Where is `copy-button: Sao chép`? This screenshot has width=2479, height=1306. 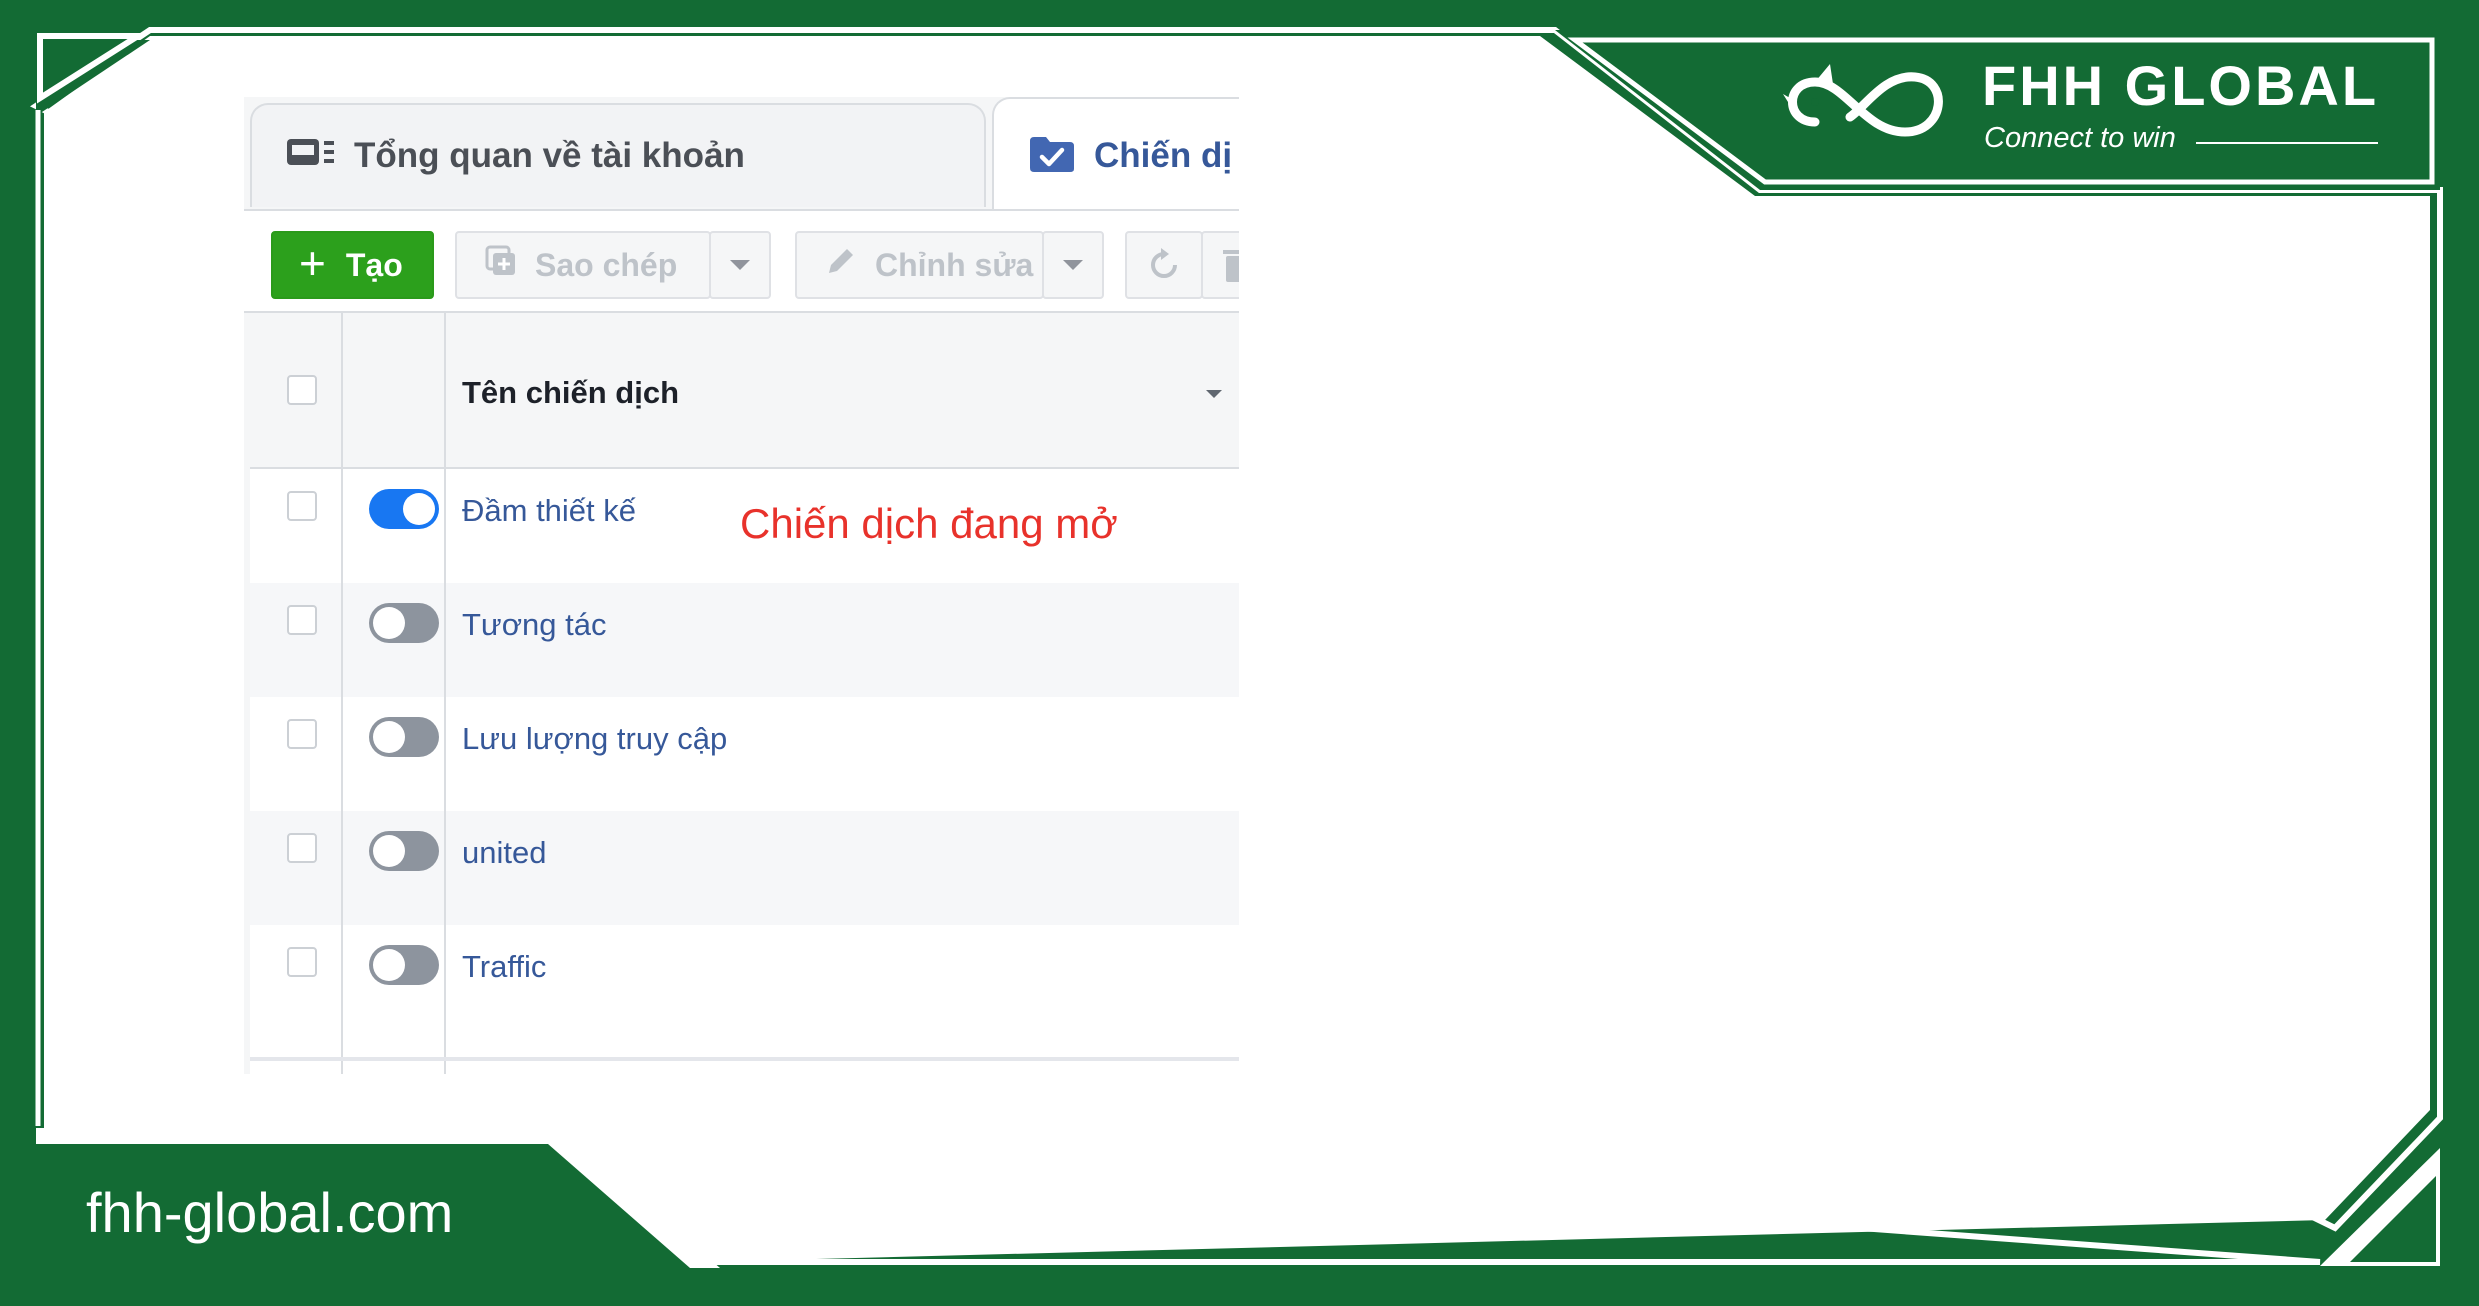 copy-button: Sao chép is located at coordinates (583, 265).